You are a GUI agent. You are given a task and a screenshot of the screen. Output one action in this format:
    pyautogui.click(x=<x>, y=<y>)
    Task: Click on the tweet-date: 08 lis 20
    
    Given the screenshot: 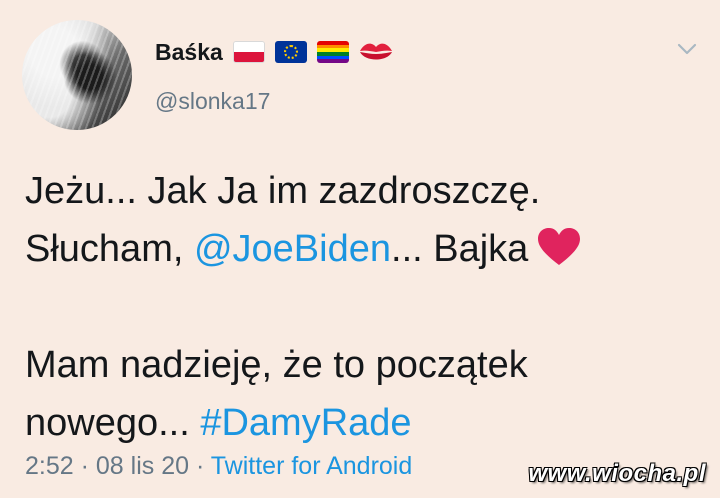 What is the action you would take?
    pyautogui.click(x=142, y=466)
    